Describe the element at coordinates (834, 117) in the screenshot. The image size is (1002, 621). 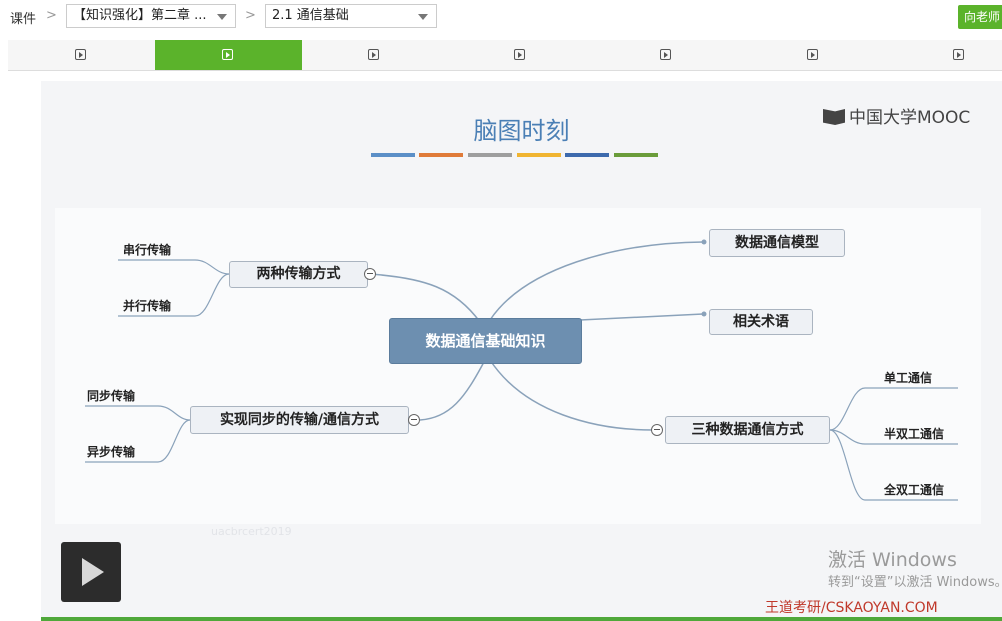
I see `book-icon` at that location.